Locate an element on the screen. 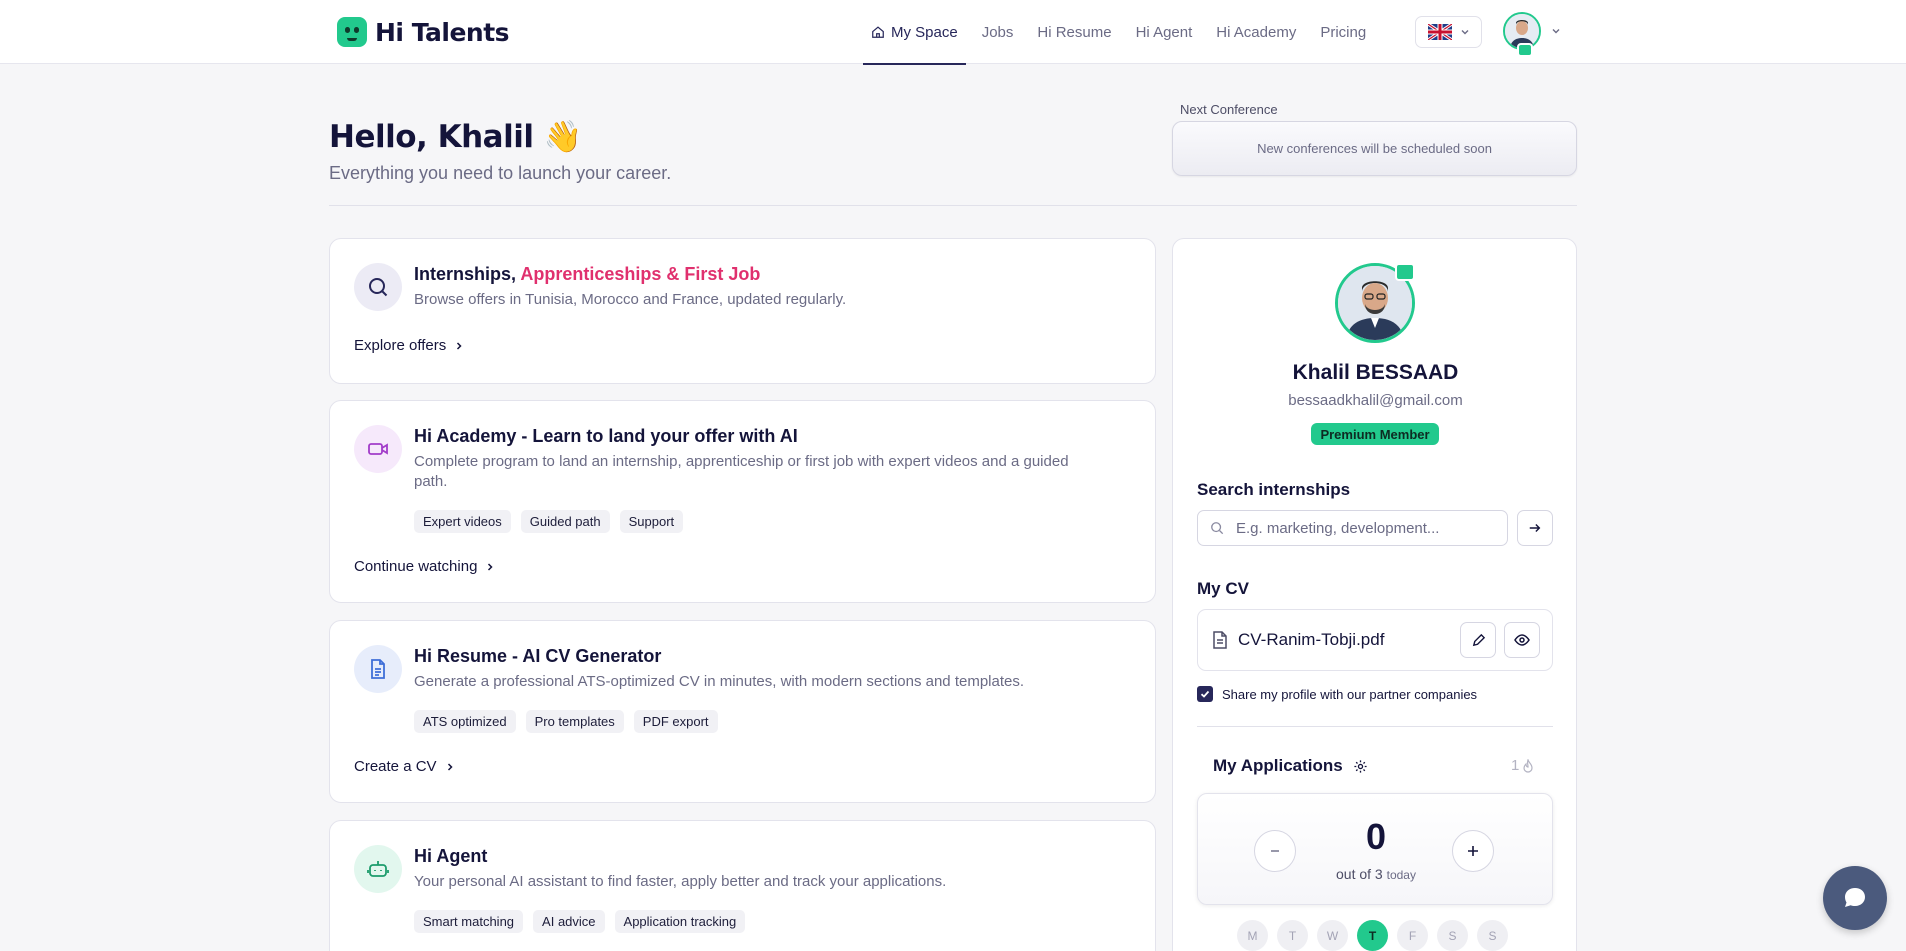  home-icon is located at coordinates (878, 32).